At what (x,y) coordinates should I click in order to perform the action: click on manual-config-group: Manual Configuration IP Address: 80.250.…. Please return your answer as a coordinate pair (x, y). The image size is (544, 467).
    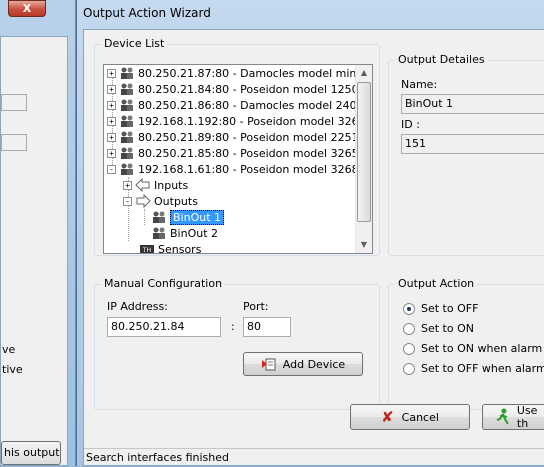
    Looking at the image, I should click on (237, 343).